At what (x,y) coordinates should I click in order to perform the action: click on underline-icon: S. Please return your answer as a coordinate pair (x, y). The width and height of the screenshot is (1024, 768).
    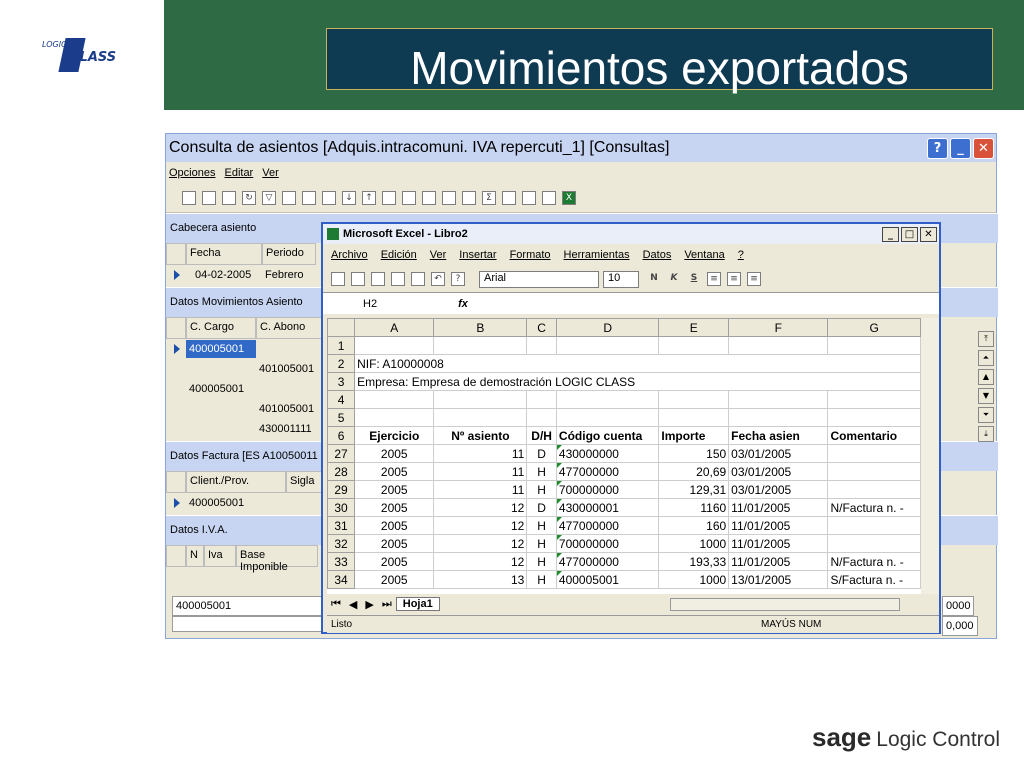
    Looking at the image, I should click on (694, 279).